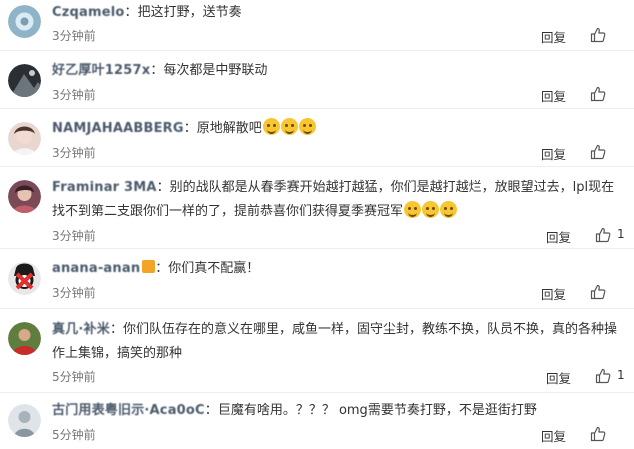 Image resolution: width=634 pixels, height=449 pixels. Describe the element at coordinates (377, 410) in the screenshot. I see `comment-body: 巨魔有啥用。？？？ omg需要节奏打野，不是逛街打野` at that location.